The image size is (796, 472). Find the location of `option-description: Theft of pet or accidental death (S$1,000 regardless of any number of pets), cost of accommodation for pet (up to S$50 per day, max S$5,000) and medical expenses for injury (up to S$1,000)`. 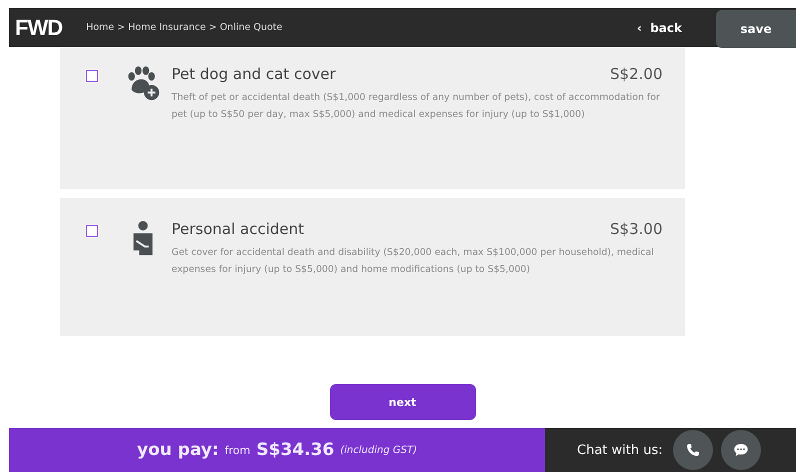

option-description: Theft of pet or accidental death (S$1,000 regardless of any number of pets), cost of accommodation for pet (up to S$50 per day, max S$5,000) and medical expenses for injury (up to S$1,000) is located at coordinates (416, 106).